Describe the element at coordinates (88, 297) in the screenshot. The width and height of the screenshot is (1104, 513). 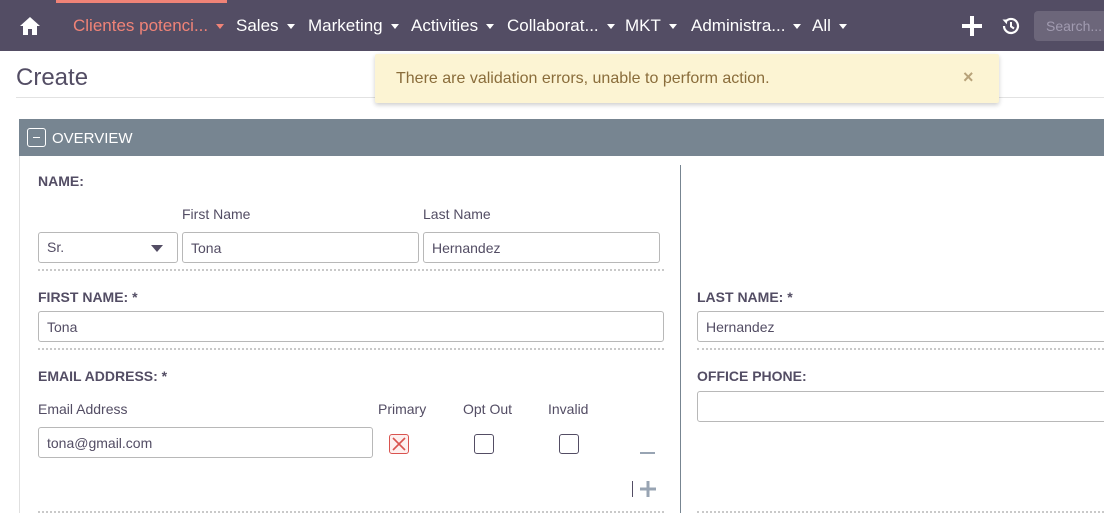
I see `first-name-label: FIRST NAME: *` at that location.